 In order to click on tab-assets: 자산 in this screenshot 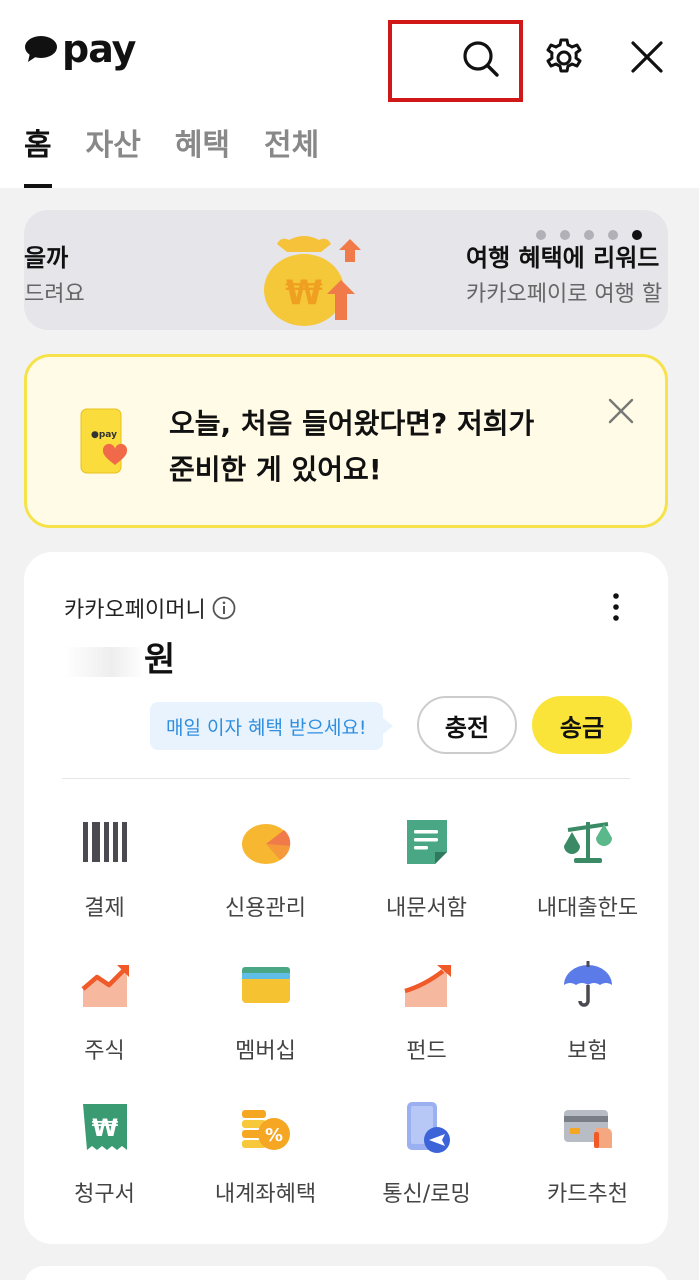, I will do `click(113, 154)`.